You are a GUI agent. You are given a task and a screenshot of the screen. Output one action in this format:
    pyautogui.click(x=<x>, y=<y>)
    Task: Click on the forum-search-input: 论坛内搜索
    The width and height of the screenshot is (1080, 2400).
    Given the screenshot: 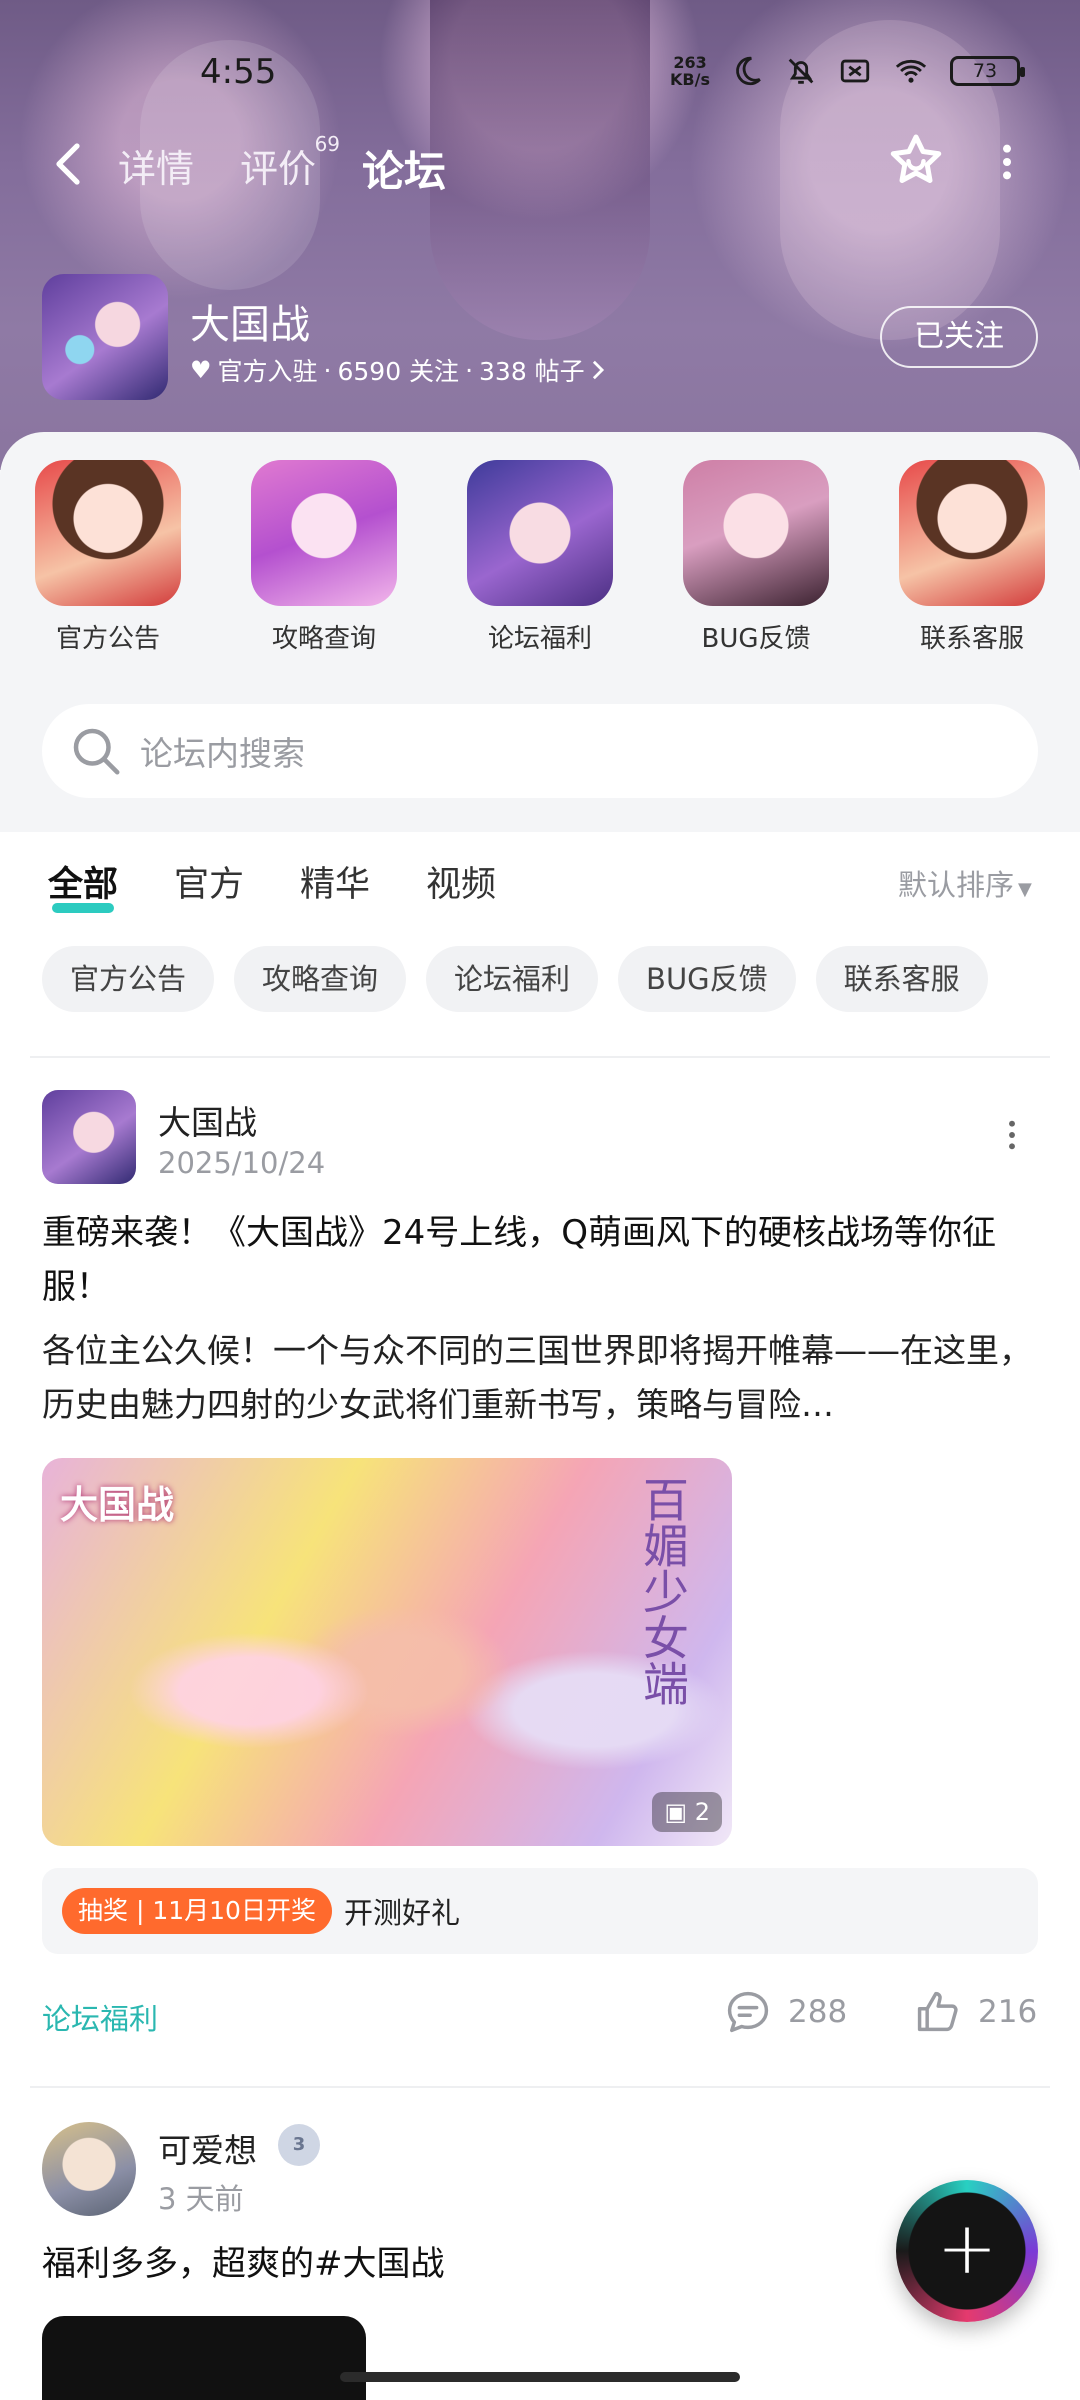 What is the action you would take?
    pyautogui.click(x=540, y=751)
    